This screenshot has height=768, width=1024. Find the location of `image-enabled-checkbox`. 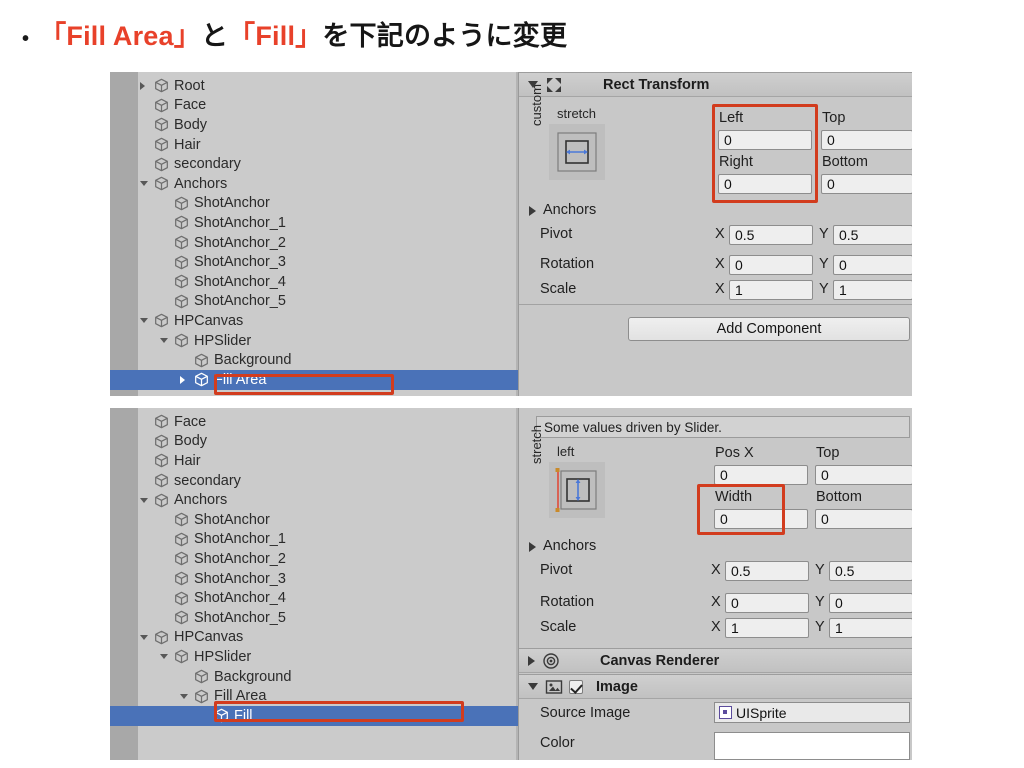

image-enabled-checkbox is located at coordinates (576, 686).